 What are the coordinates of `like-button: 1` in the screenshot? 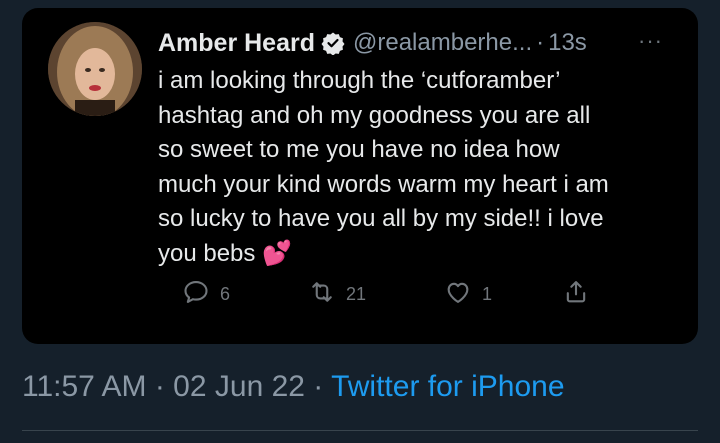 It's located at (468, 294).